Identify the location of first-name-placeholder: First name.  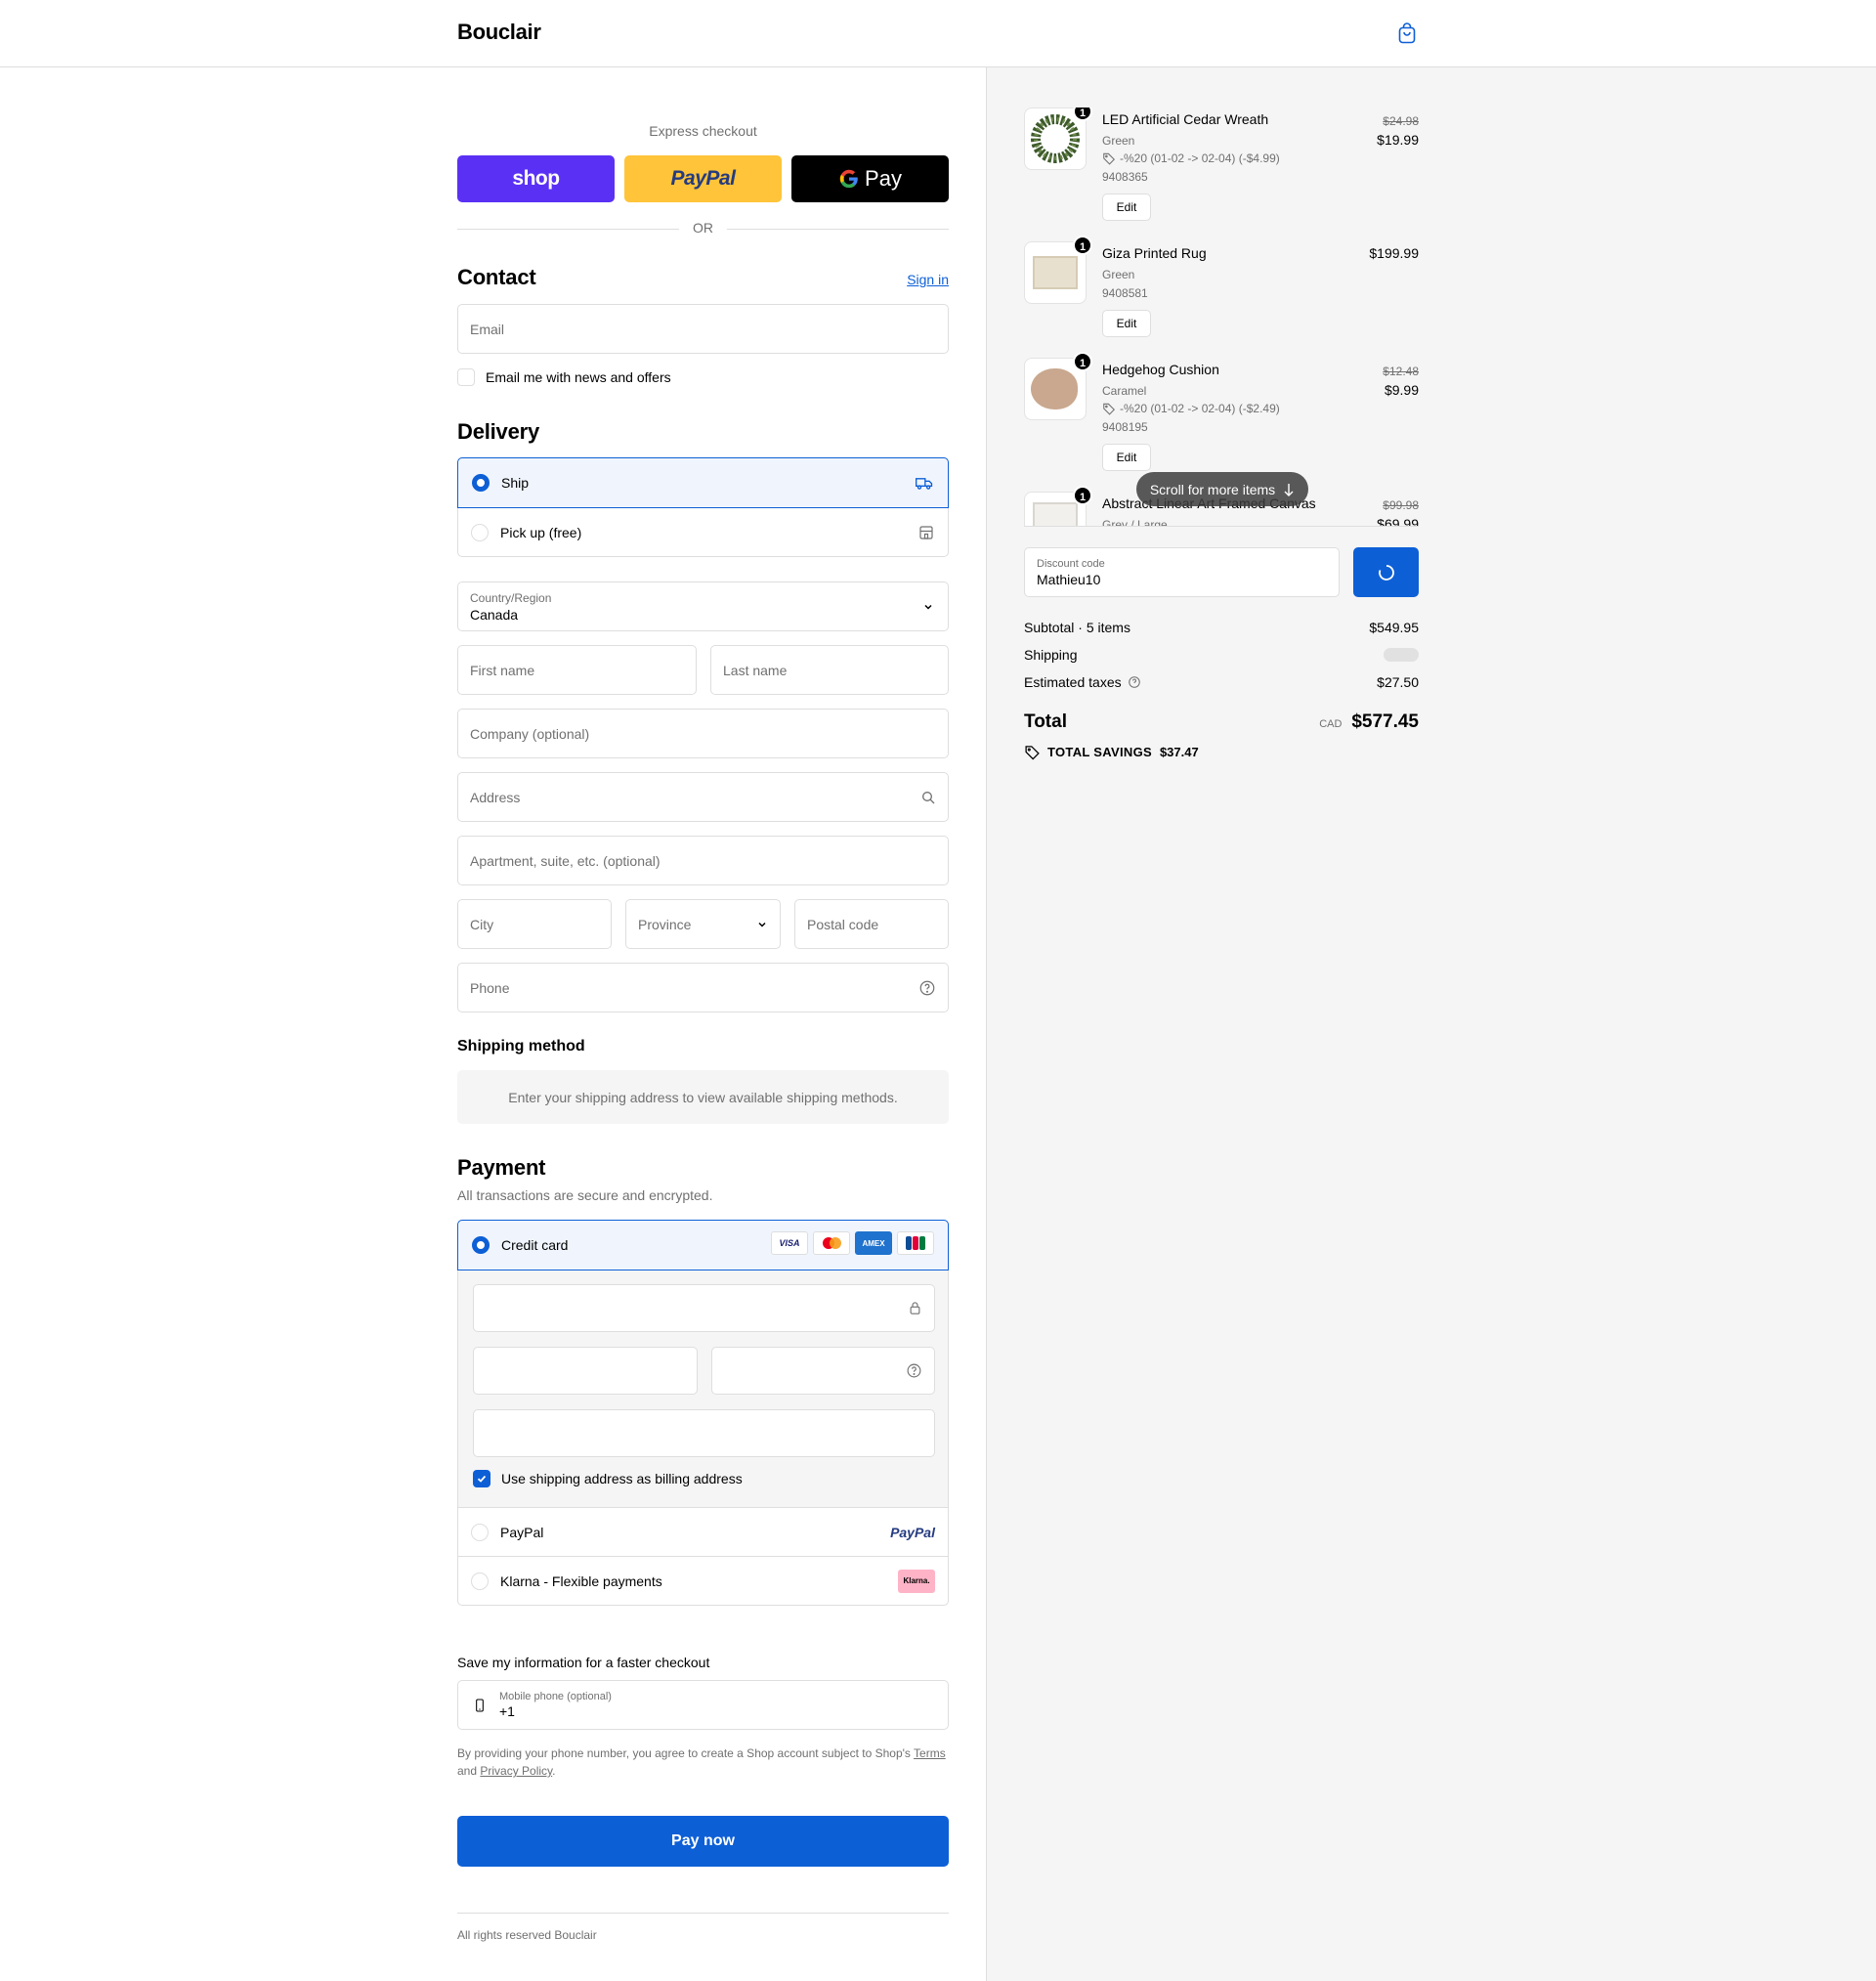
(503, 670).